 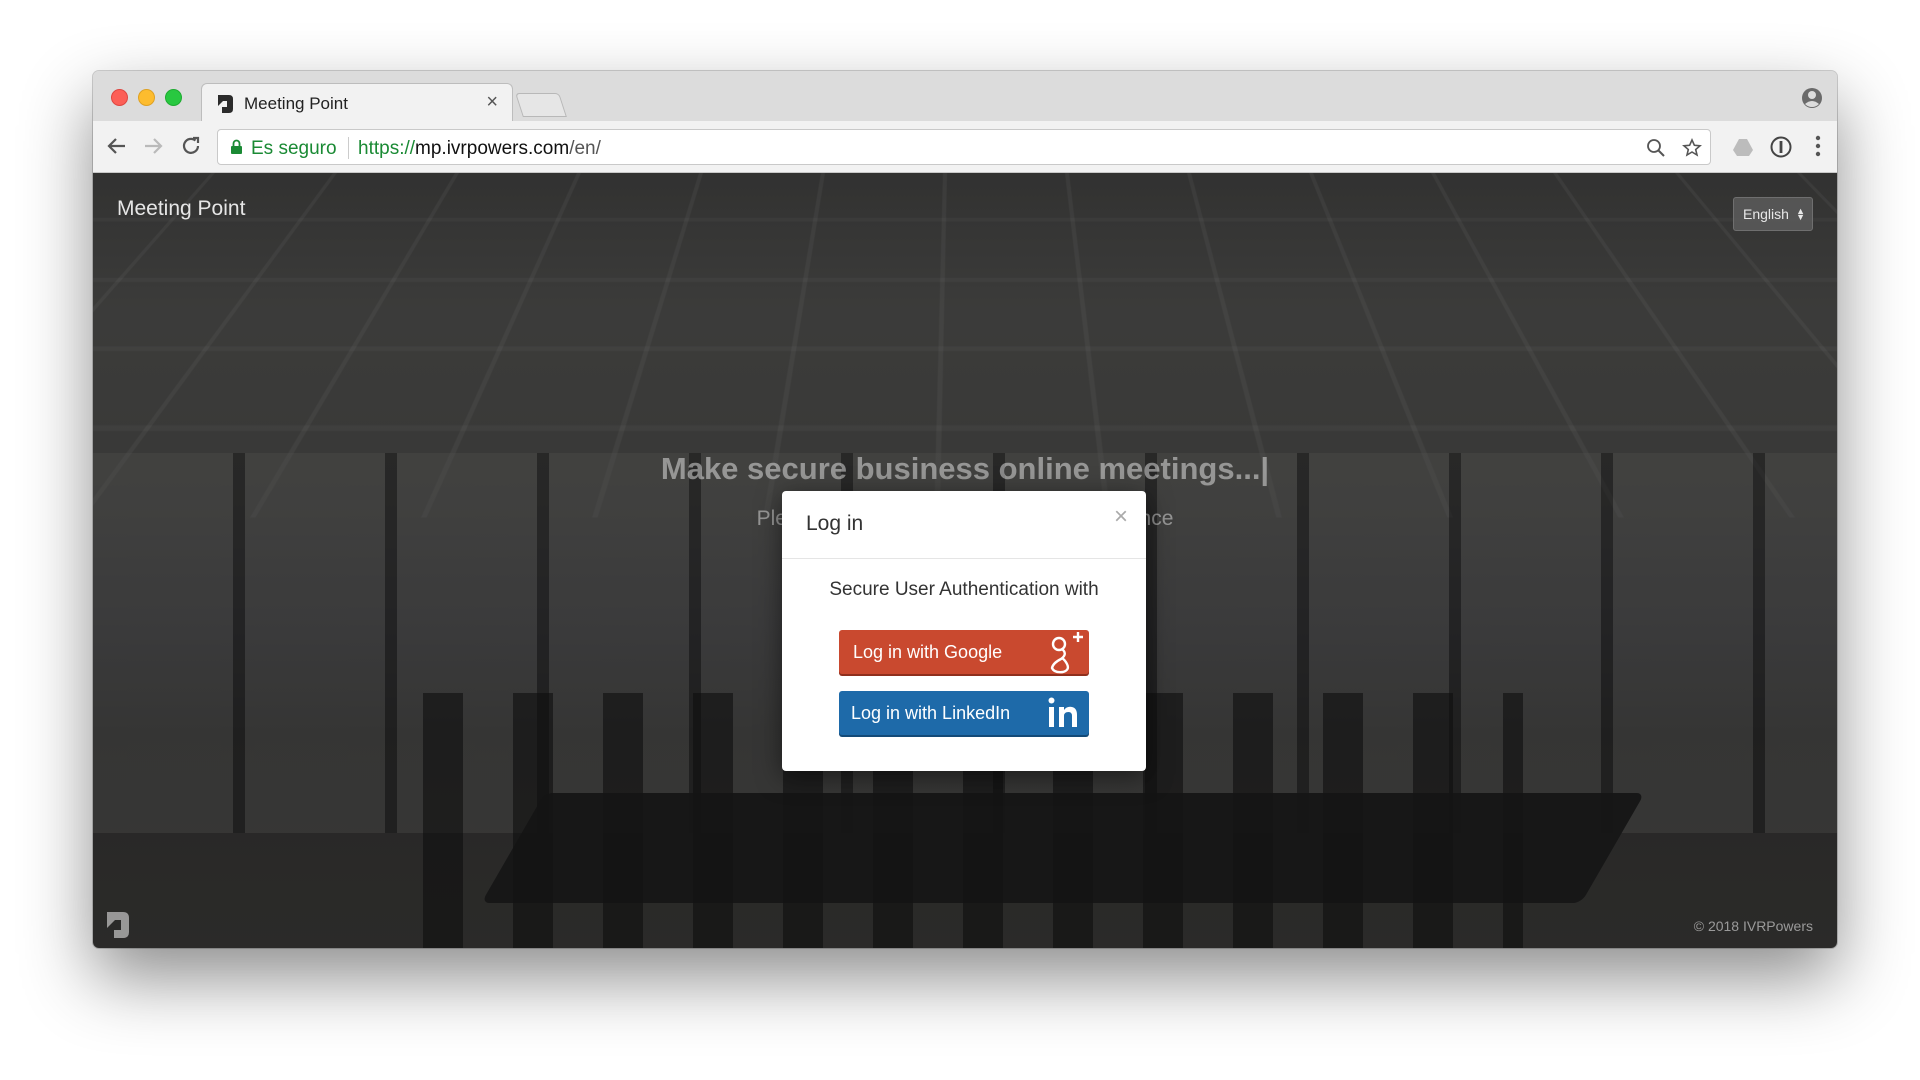 I want to click on password-manager-icon, so click(x=1781, y=147).